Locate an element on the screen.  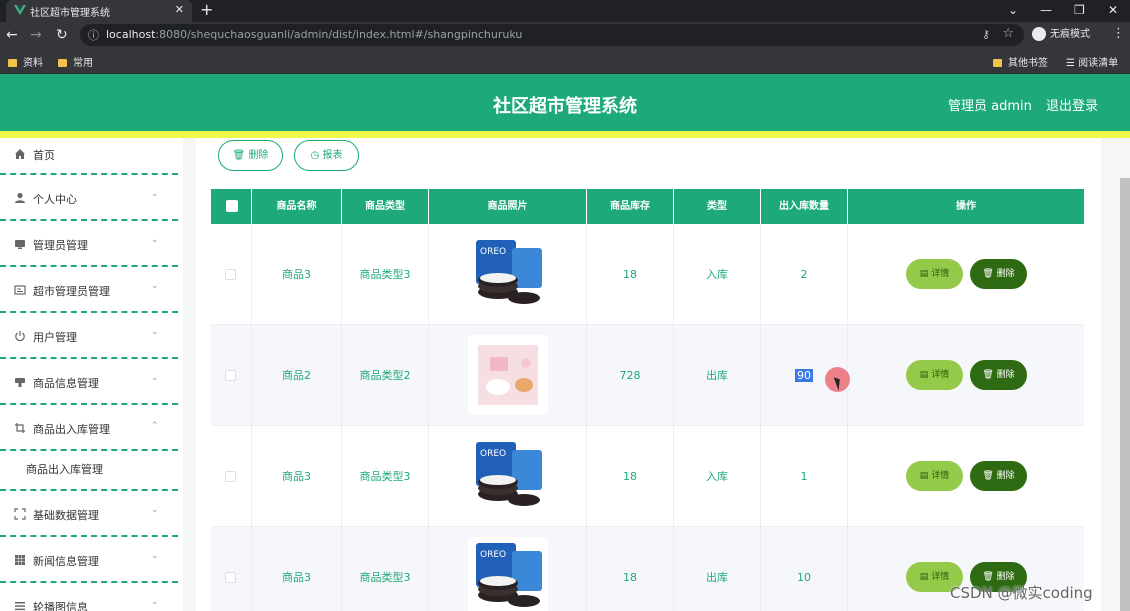
reading-list: ☰ 阅读清单 is located at coordinates (1092, 61).